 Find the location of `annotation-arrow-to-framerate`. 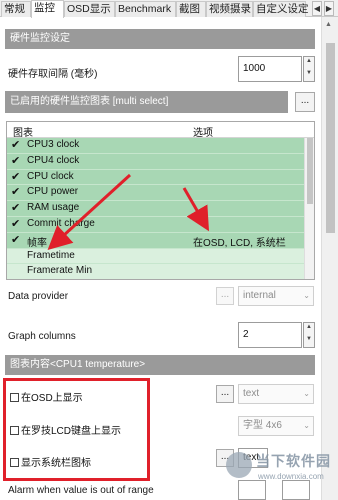

annotation-arrow-to-framerate is located at coordinates (89, 212).